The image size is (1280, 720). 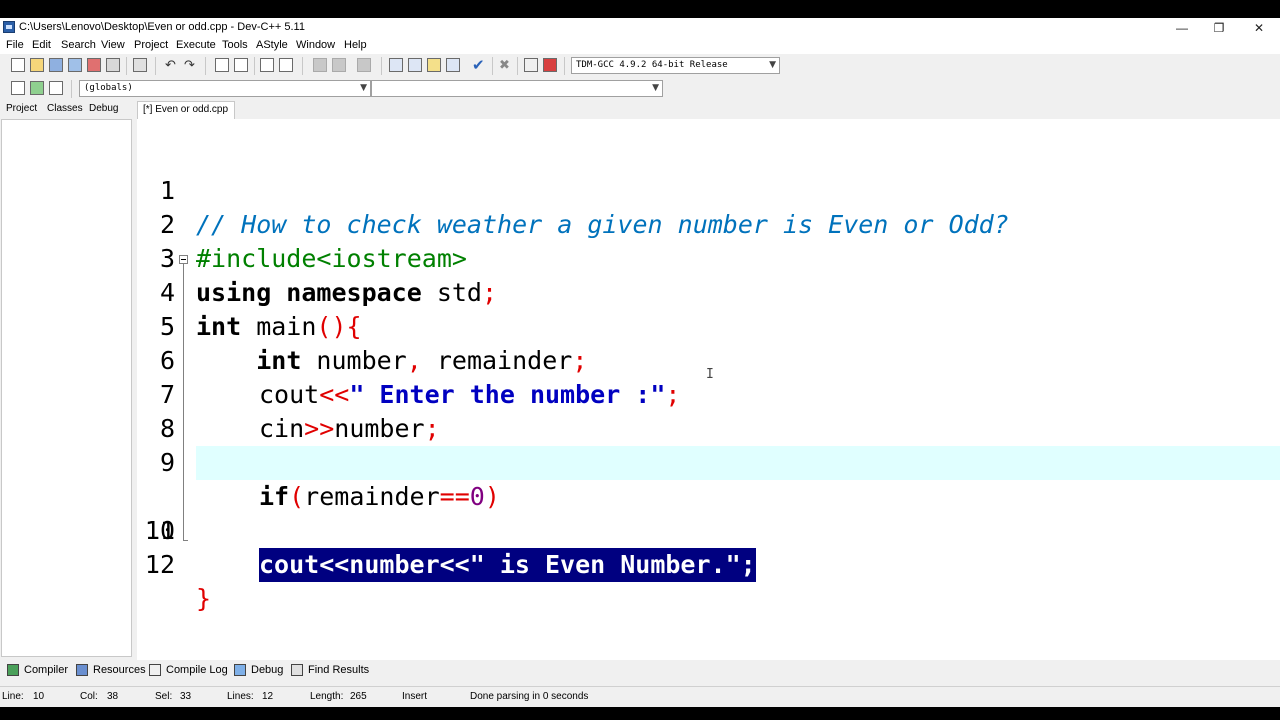 What do you see at coordinates (46, 670) in the screenshot?
I see `tab-compiler: Compiler` at bounding box center [46, 670].